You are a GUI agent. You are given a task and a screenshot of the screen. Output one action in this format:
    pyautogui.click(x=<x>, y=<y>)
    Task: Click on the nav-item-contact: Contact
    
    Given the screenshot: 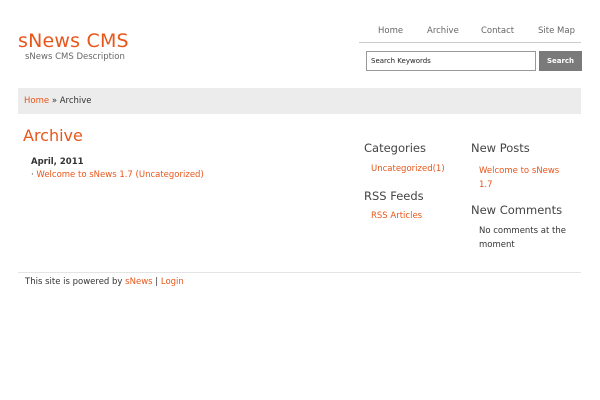 What is the action you would take?
    pyautogui.click(x=497, y=31)
    